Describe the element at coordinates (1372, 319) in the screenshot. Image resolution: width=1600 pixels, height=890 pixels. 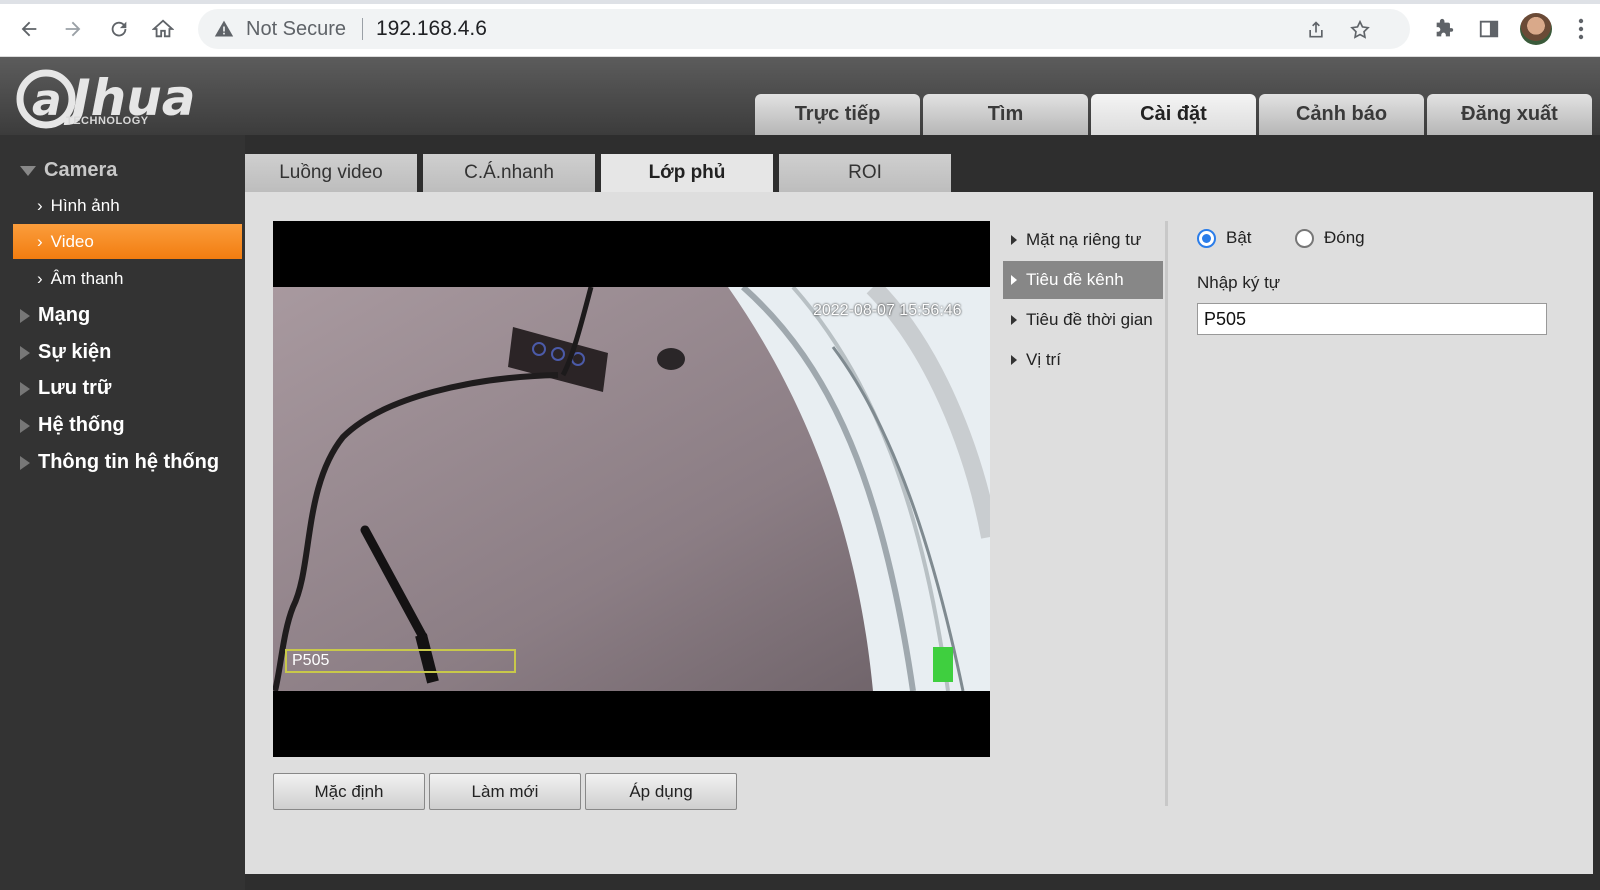
I see `channel-title-input` at that location.